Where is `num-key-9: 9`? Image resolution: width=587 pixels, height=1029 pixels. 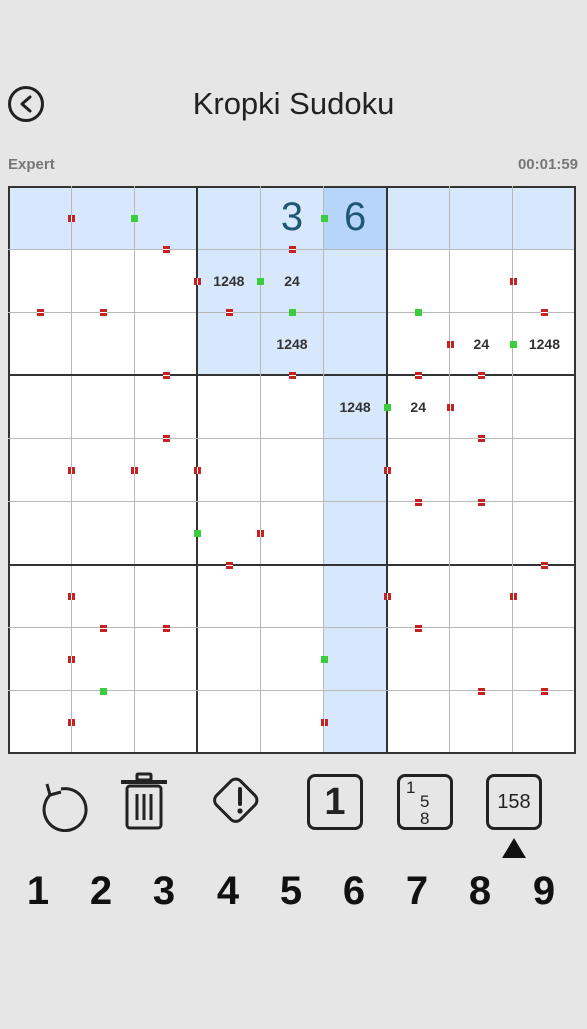
num-key-9: 9 is located at coordinates (544, 891).